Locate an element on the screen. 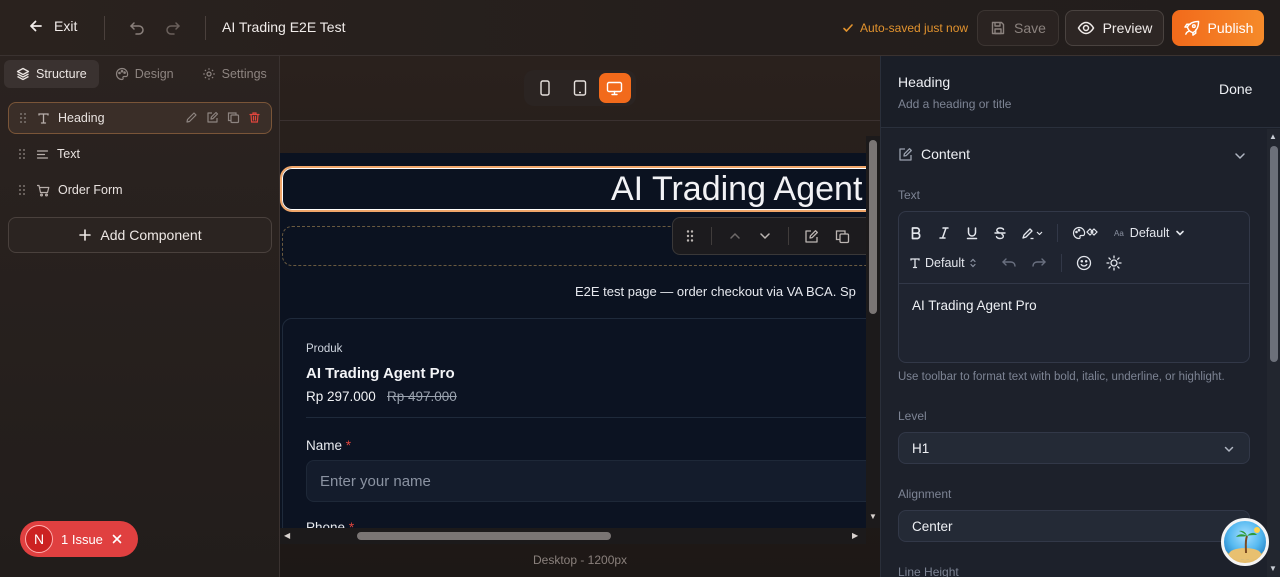 This screenshot has width=1280, height=577. font-size-value: Default is located at coordinates (1149, 233).